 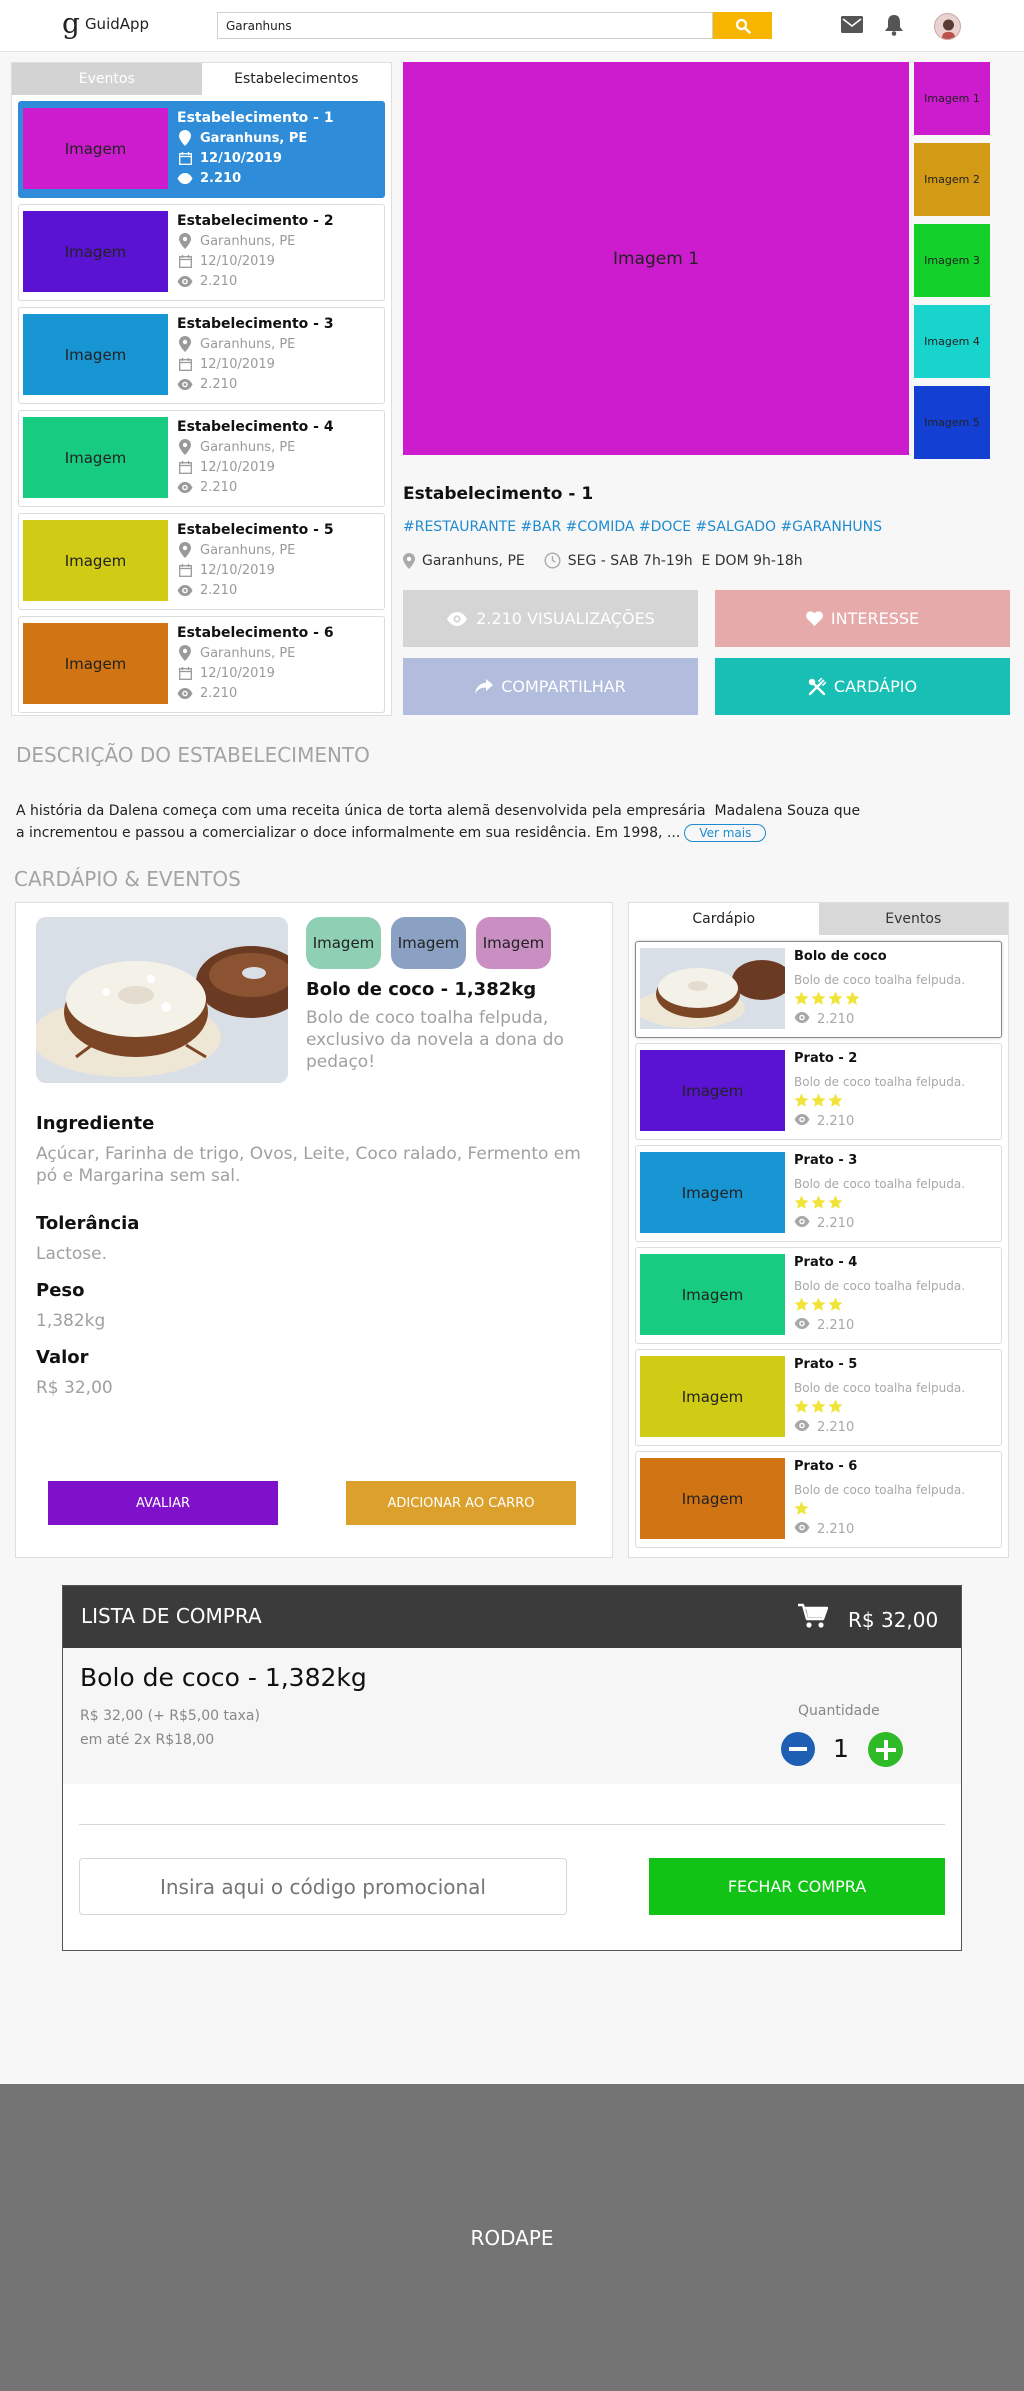 I want to click on add-to-cart-button: ADICIONAR AO CARRO, so click(x=461, y=1503).